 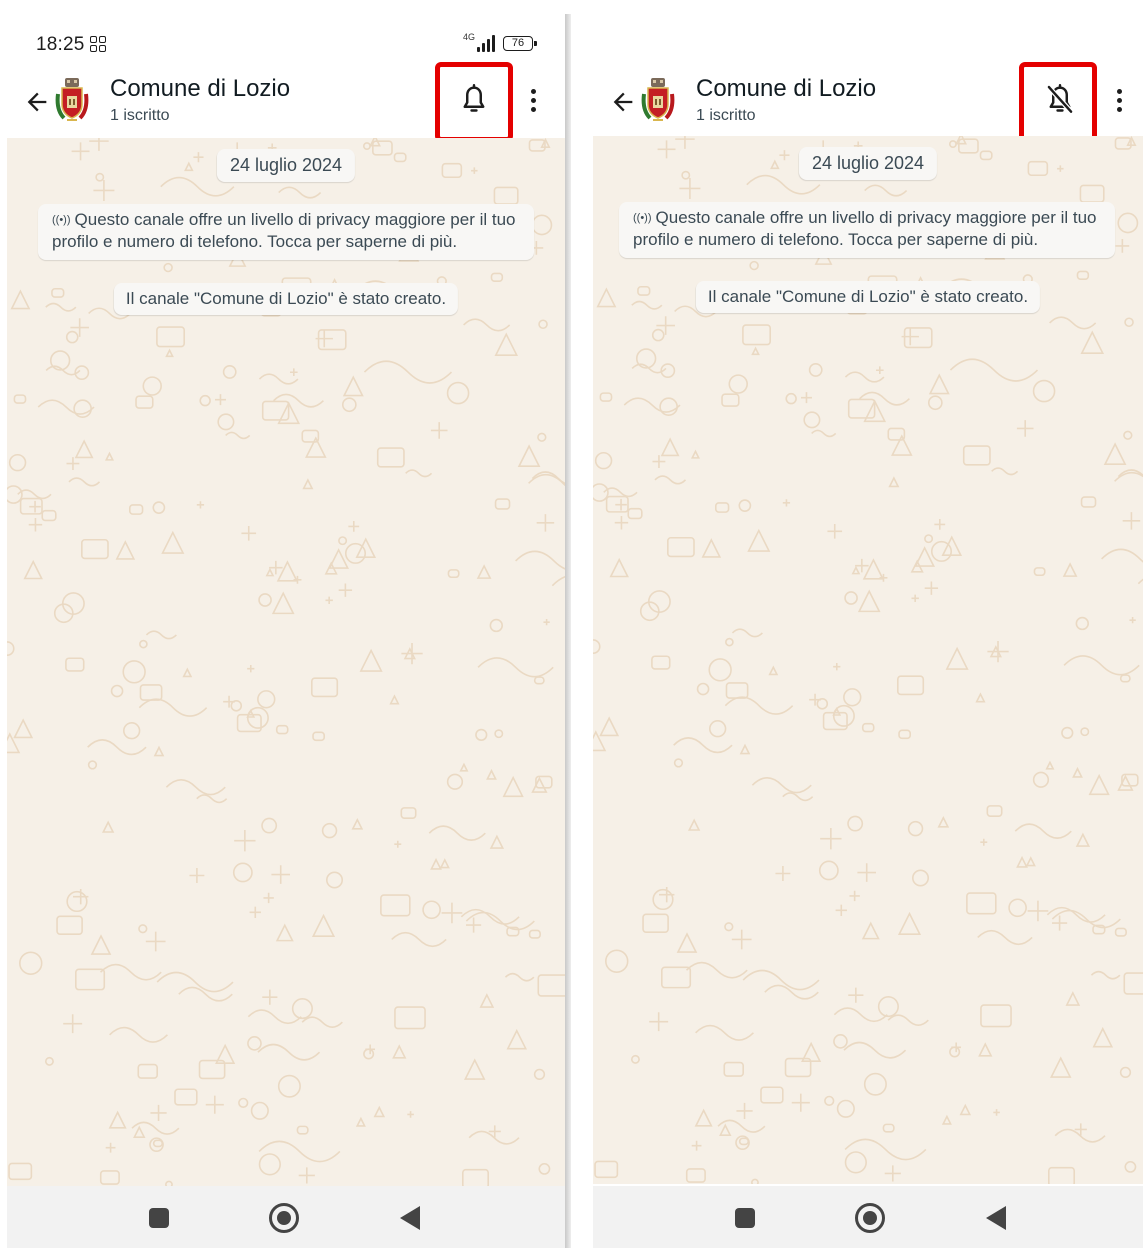 I want to click on notification-bell-button, so click(x=474, y=100).